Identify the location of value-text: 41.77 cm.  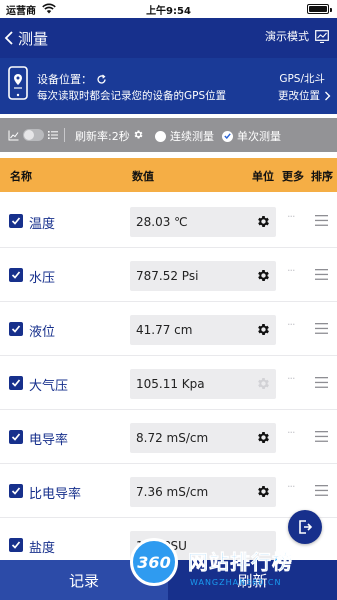
(164, 330).